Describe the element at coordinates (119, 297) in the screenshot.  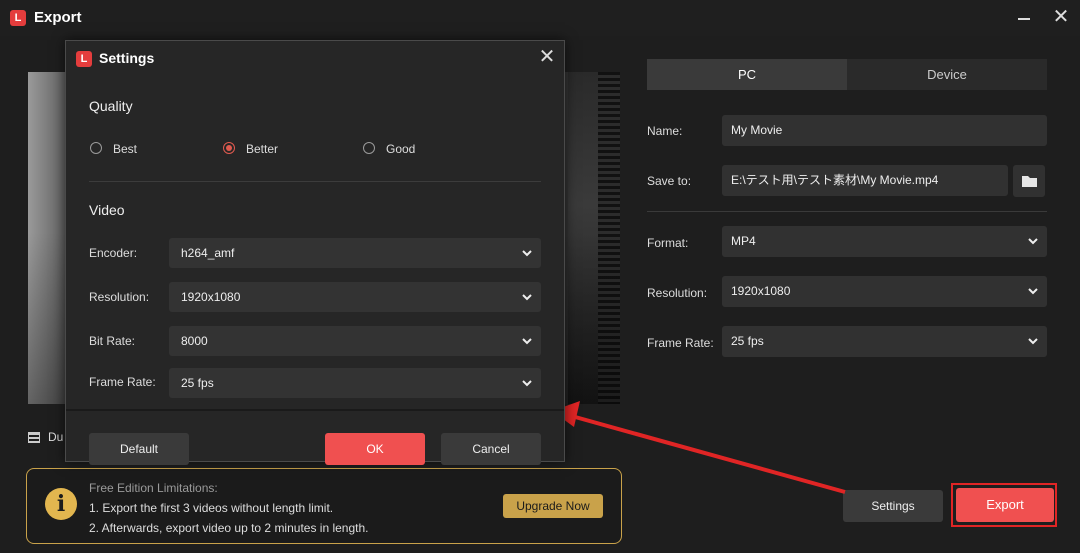
I see `dialog-resolution-label: Resolution:` at that location.